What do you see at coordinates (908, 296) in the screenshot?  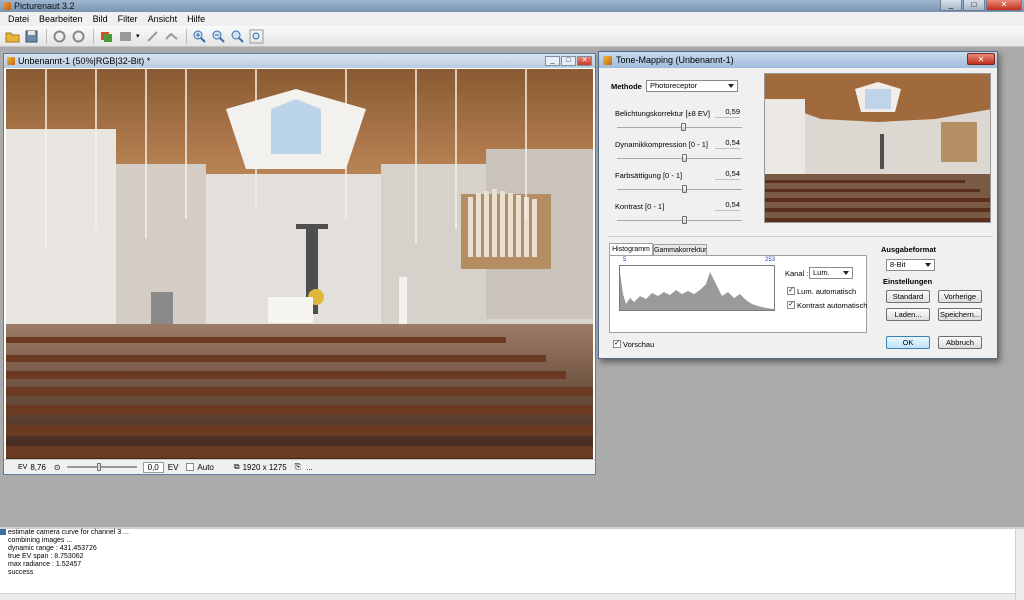 I see `standard-button: Standard` at bounding box center [908, 296].